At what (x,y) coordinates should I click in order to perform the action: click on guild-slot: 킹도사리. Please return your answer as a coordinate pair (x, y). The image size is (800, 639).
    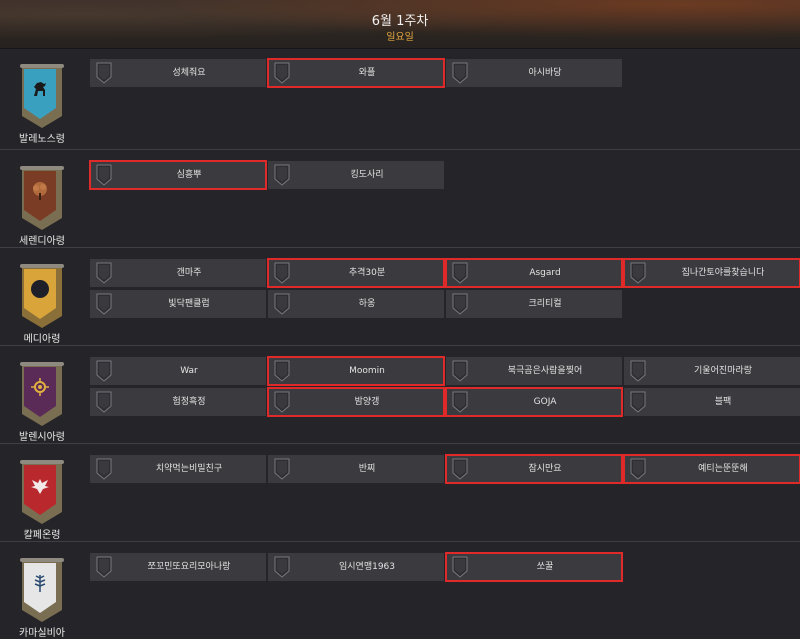
    Looking at the image, I should click on (356, 175).